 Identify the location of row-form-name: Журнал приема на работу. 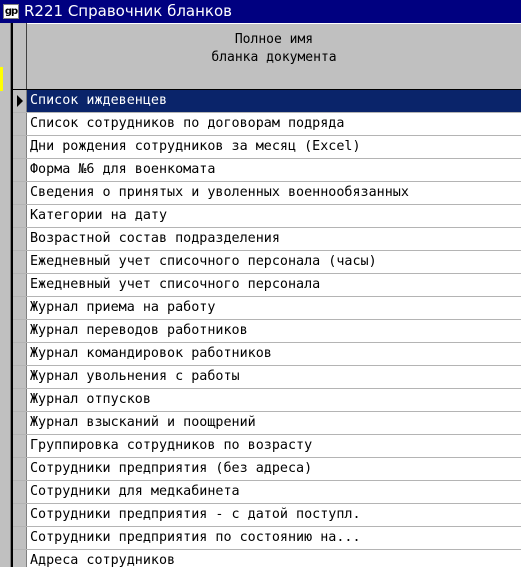
(274, 308).